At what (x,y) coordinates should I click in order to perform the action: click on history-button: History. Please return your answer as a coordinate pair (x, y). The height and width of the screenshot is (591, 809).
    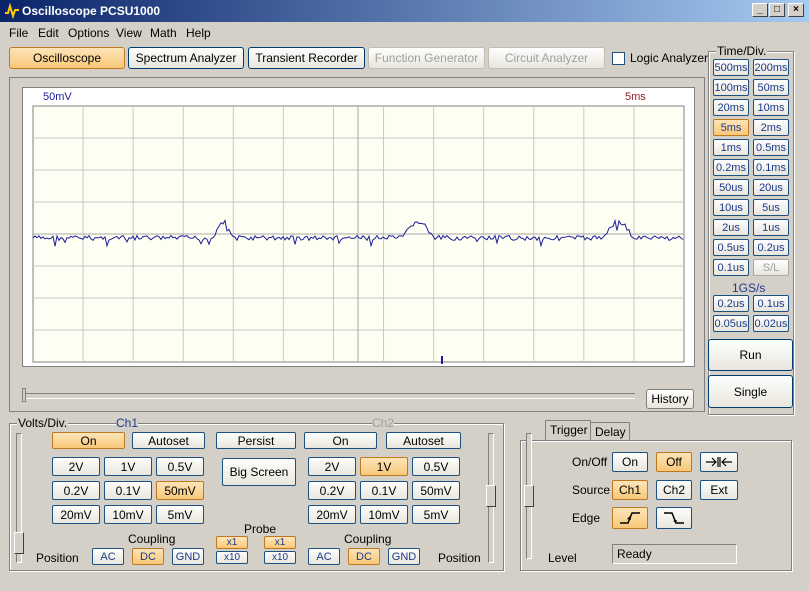
    Looking at the image, I should click on (670, 399).